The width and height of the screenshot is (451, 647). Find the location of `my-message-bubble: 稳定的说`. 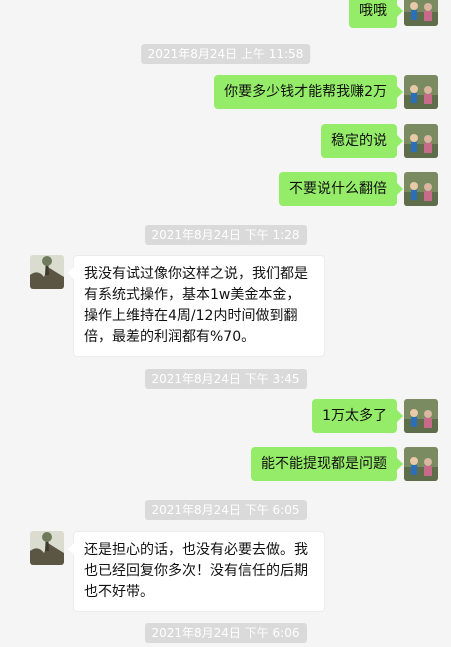

my-message-bubble: 稳定的说 is located at coordinates (362, 141).